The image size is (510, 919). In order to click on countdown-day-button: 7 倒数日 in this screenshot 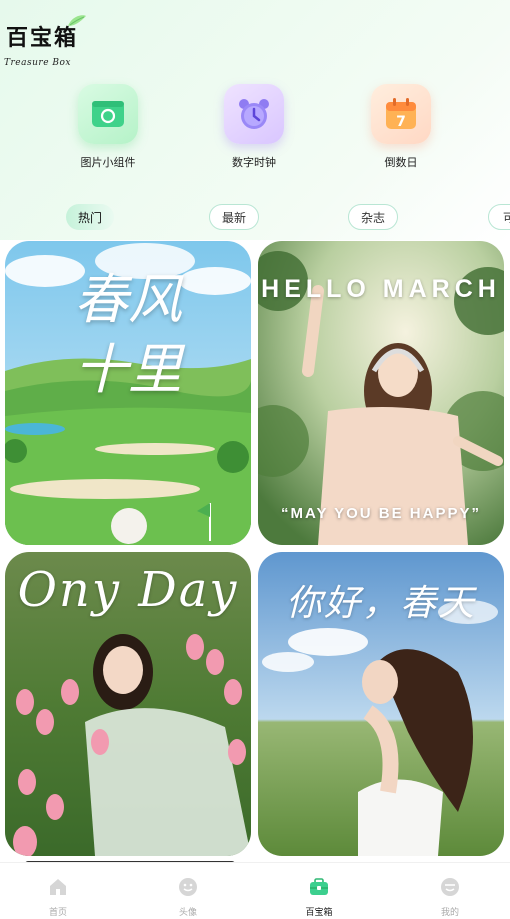, I will do `click(401, 127)`.